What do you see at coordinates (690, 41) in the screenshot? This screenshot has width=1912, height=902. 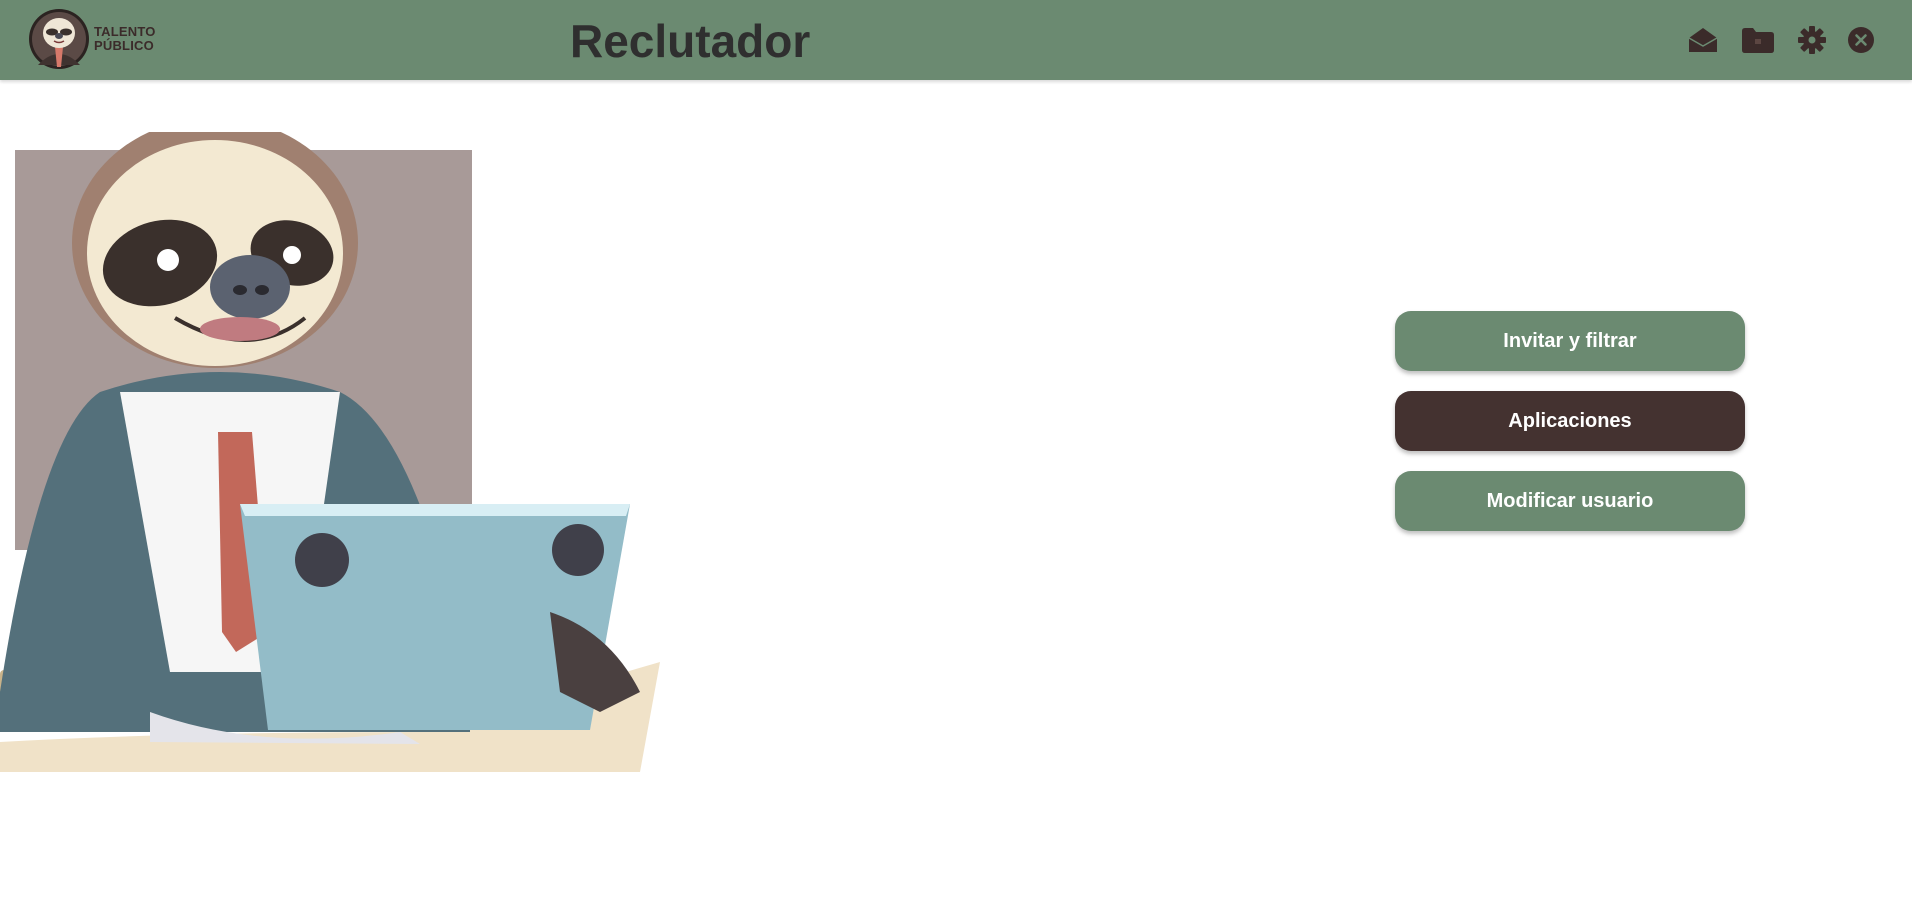 I see `page-title: Reclutador` at bounding box center [690, 41].